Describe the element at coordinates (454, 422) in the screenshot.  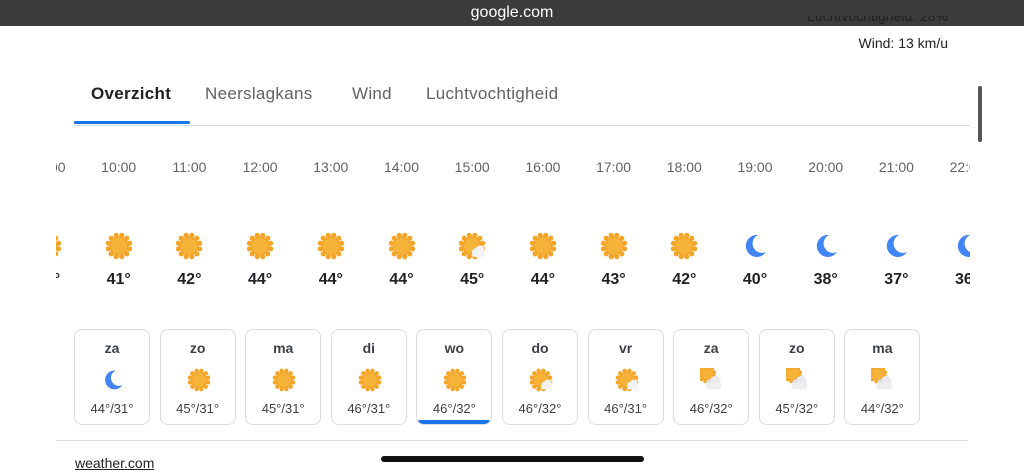
I see `selected-day-indicator` at that location.